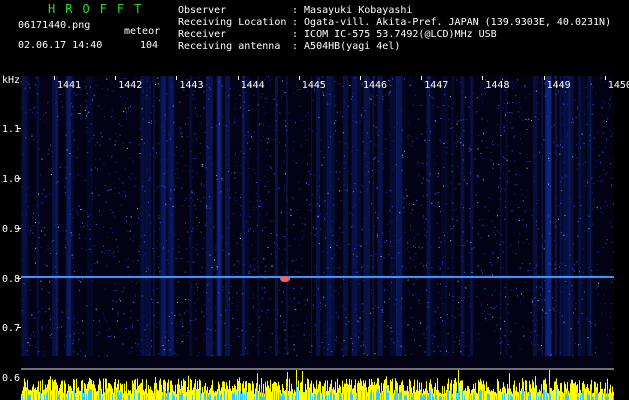  Describe the element at coordinates (299, 78) in the screenshot. I see `minute-tick` at that location.